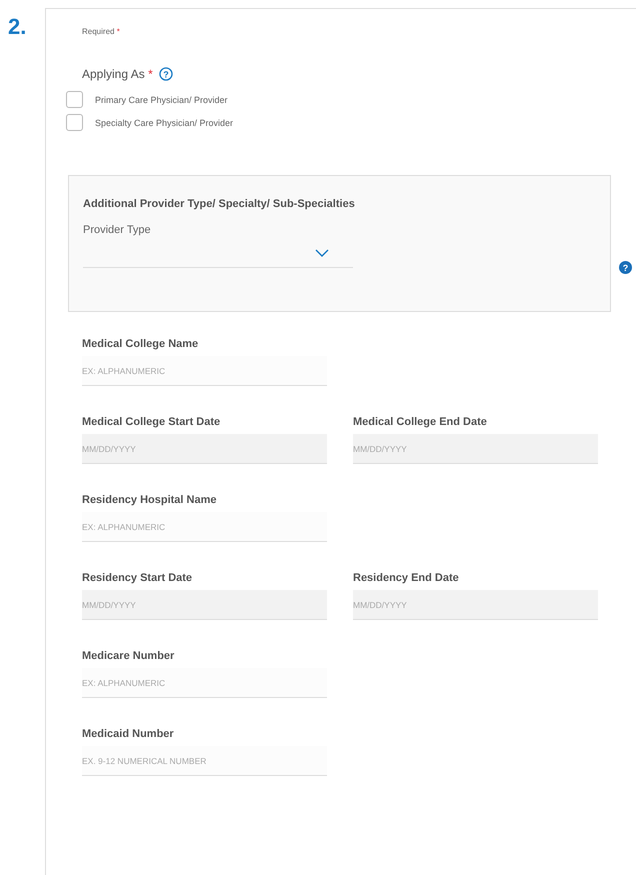 This screenshot has height=875, width=636. Describe the element at coordinates (117, 230) in the screenshot. I see `field-label: Provider Type` at that location.